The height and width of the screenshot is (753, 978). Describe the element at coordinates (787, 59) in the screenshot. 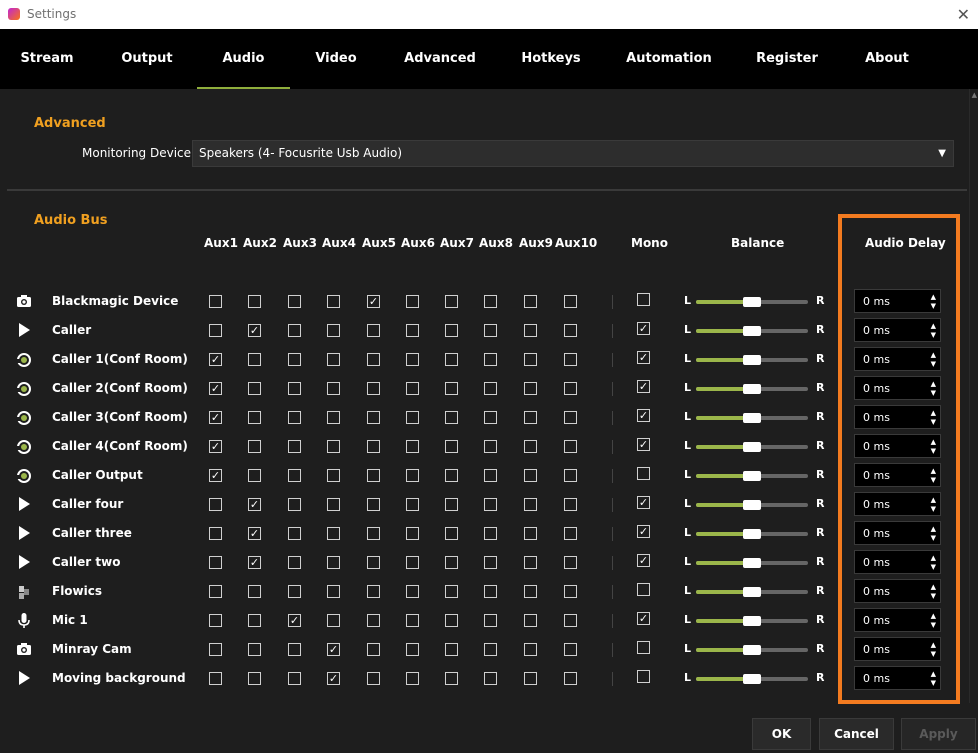

I see `tab-register: Register` at that location.